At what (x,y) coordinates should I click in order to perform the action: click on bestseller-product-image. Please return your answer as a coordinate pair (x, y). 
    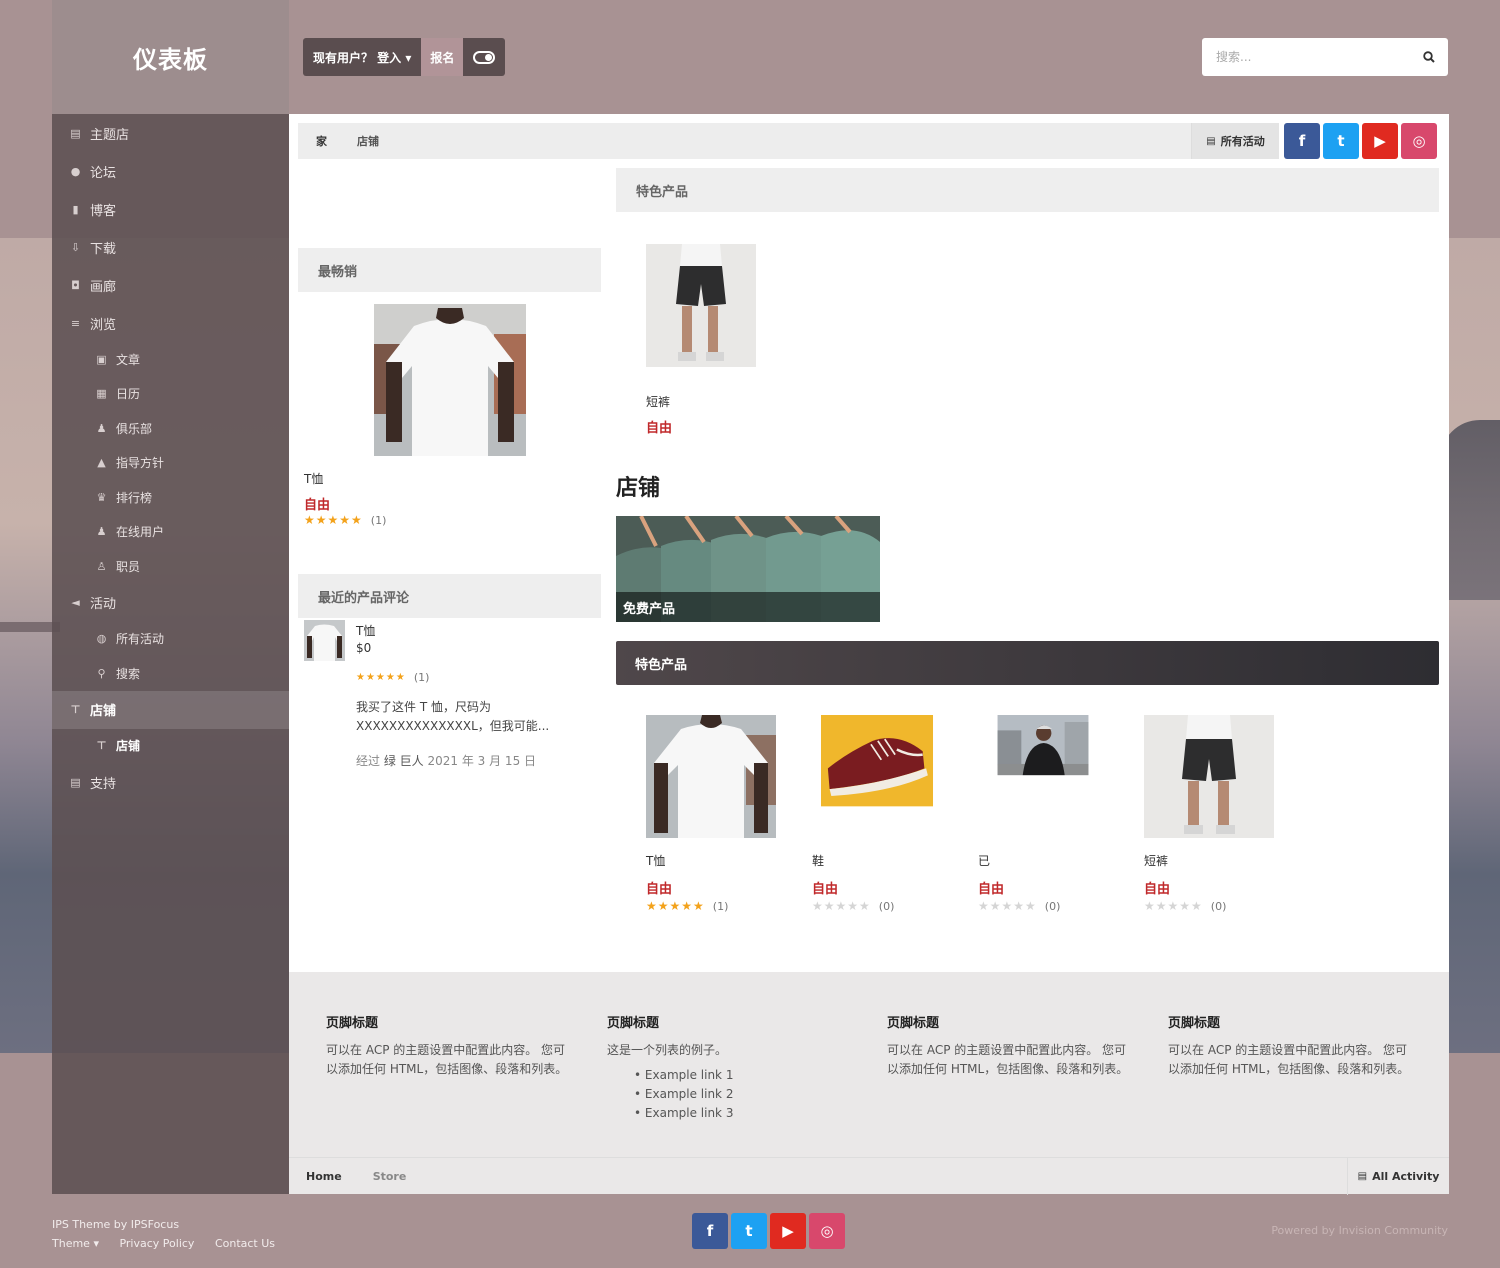
    Looking at the image, I should click on (450, 380).